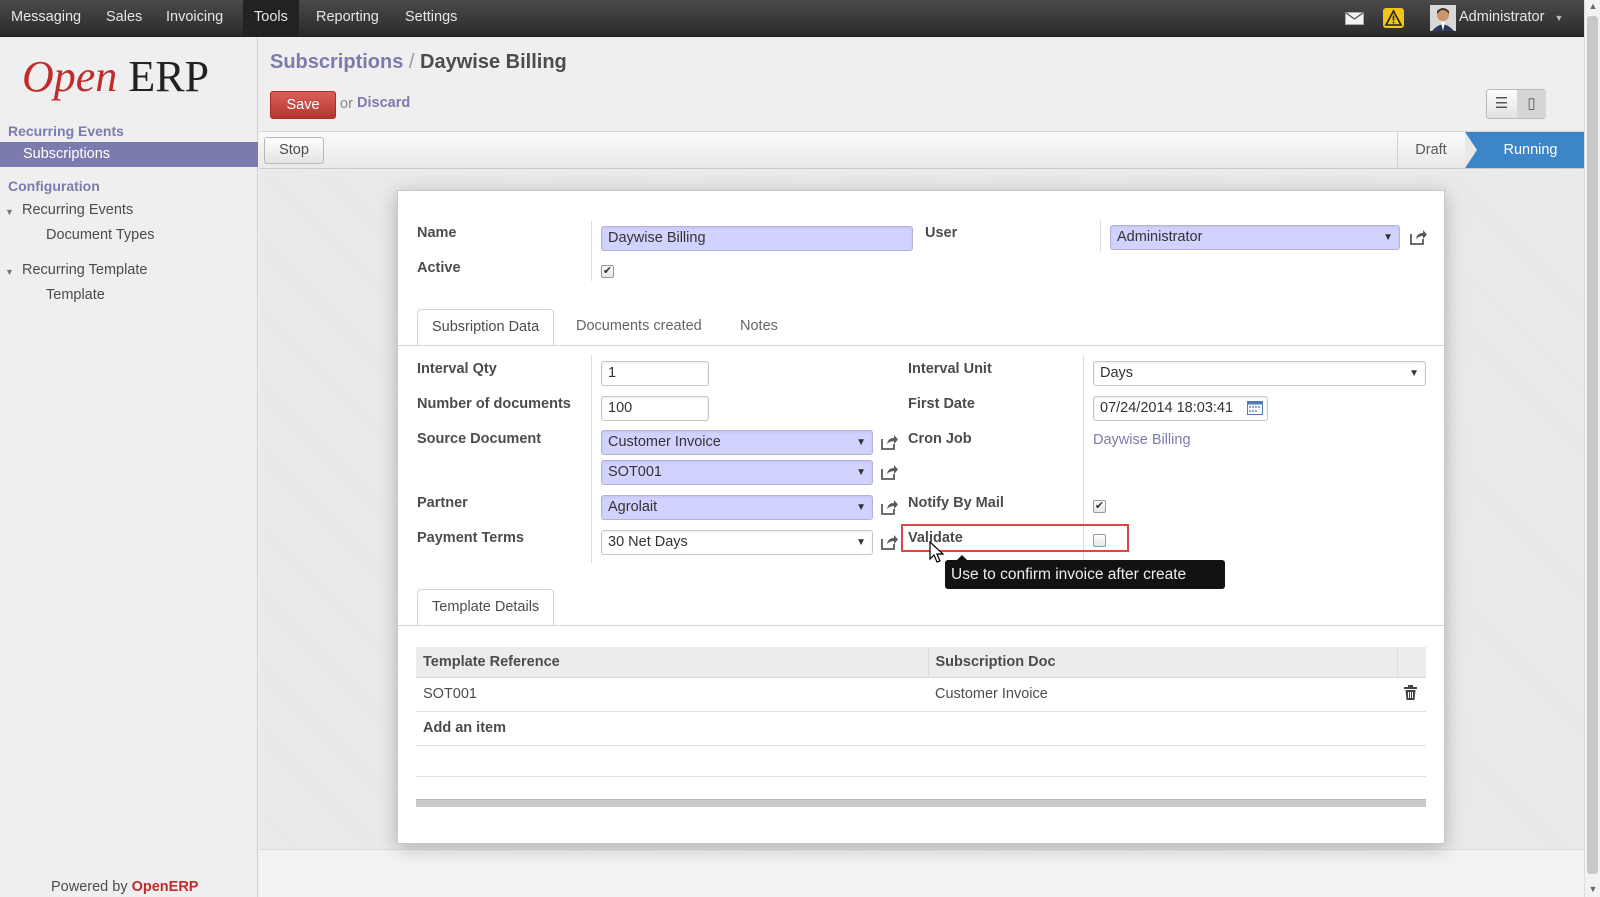 The width and height of the screenshot is (1600, 897). What do you see at coordinates (1180, 408) in the screenshot?
I see `first-date-input: 07/24/2014 18:03:41` at bounding box center [1180, 408].